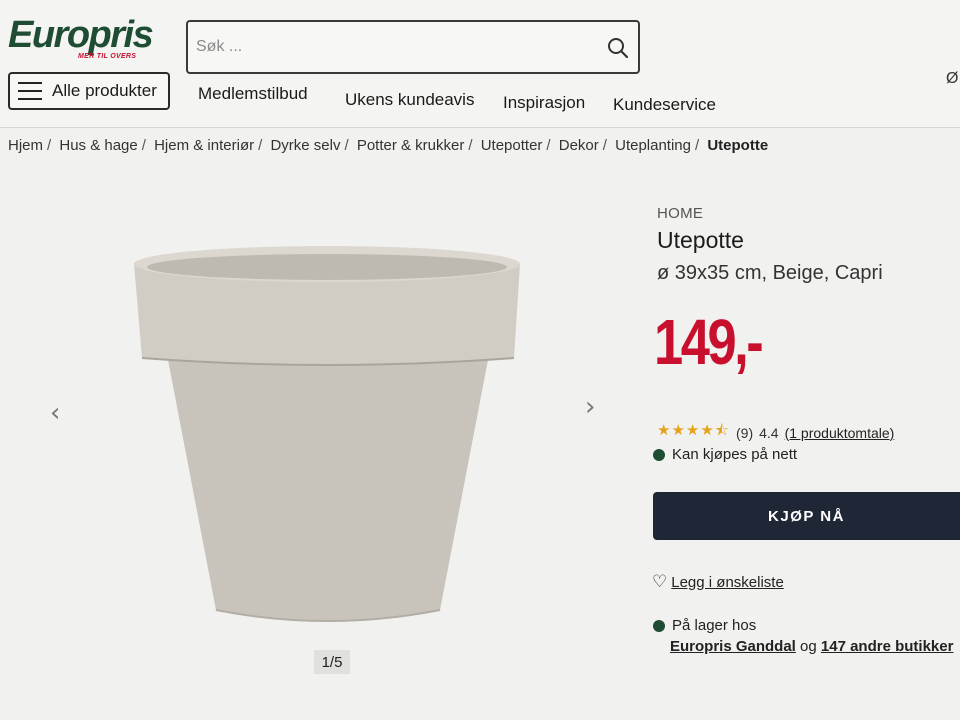 This screenshot has height=720, width=960. Describe the element at coordinates (590, 407) in the screenshot. I see `gallery-next-chevron-icon: ›` at that location.